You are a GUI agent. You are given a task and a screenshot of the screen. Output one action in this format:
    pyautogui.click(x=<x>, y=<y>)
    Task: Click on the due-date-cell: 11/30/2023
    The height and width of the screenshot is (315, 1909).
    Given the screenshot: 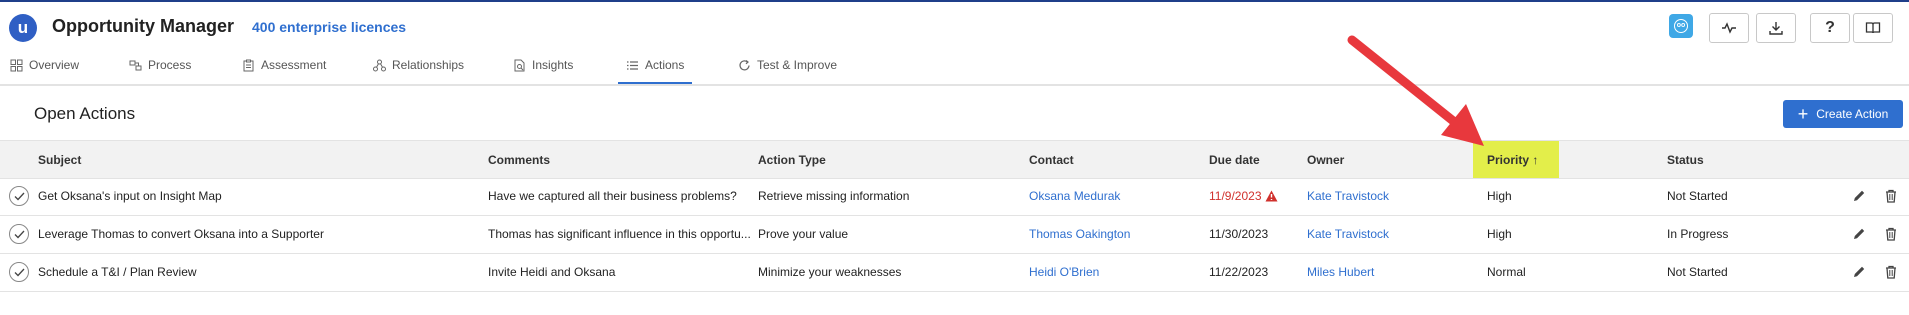 What is the action you would take?
    pyautogui.click(x=1239, y=234)
    